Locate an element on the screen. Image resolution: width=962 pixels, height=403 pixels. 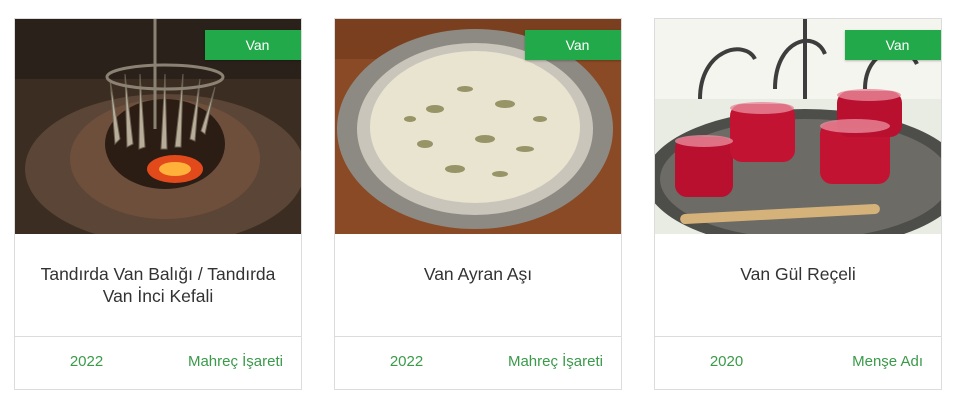
card-title: Van Gül Reçeli is located at coordinates (798, 274).